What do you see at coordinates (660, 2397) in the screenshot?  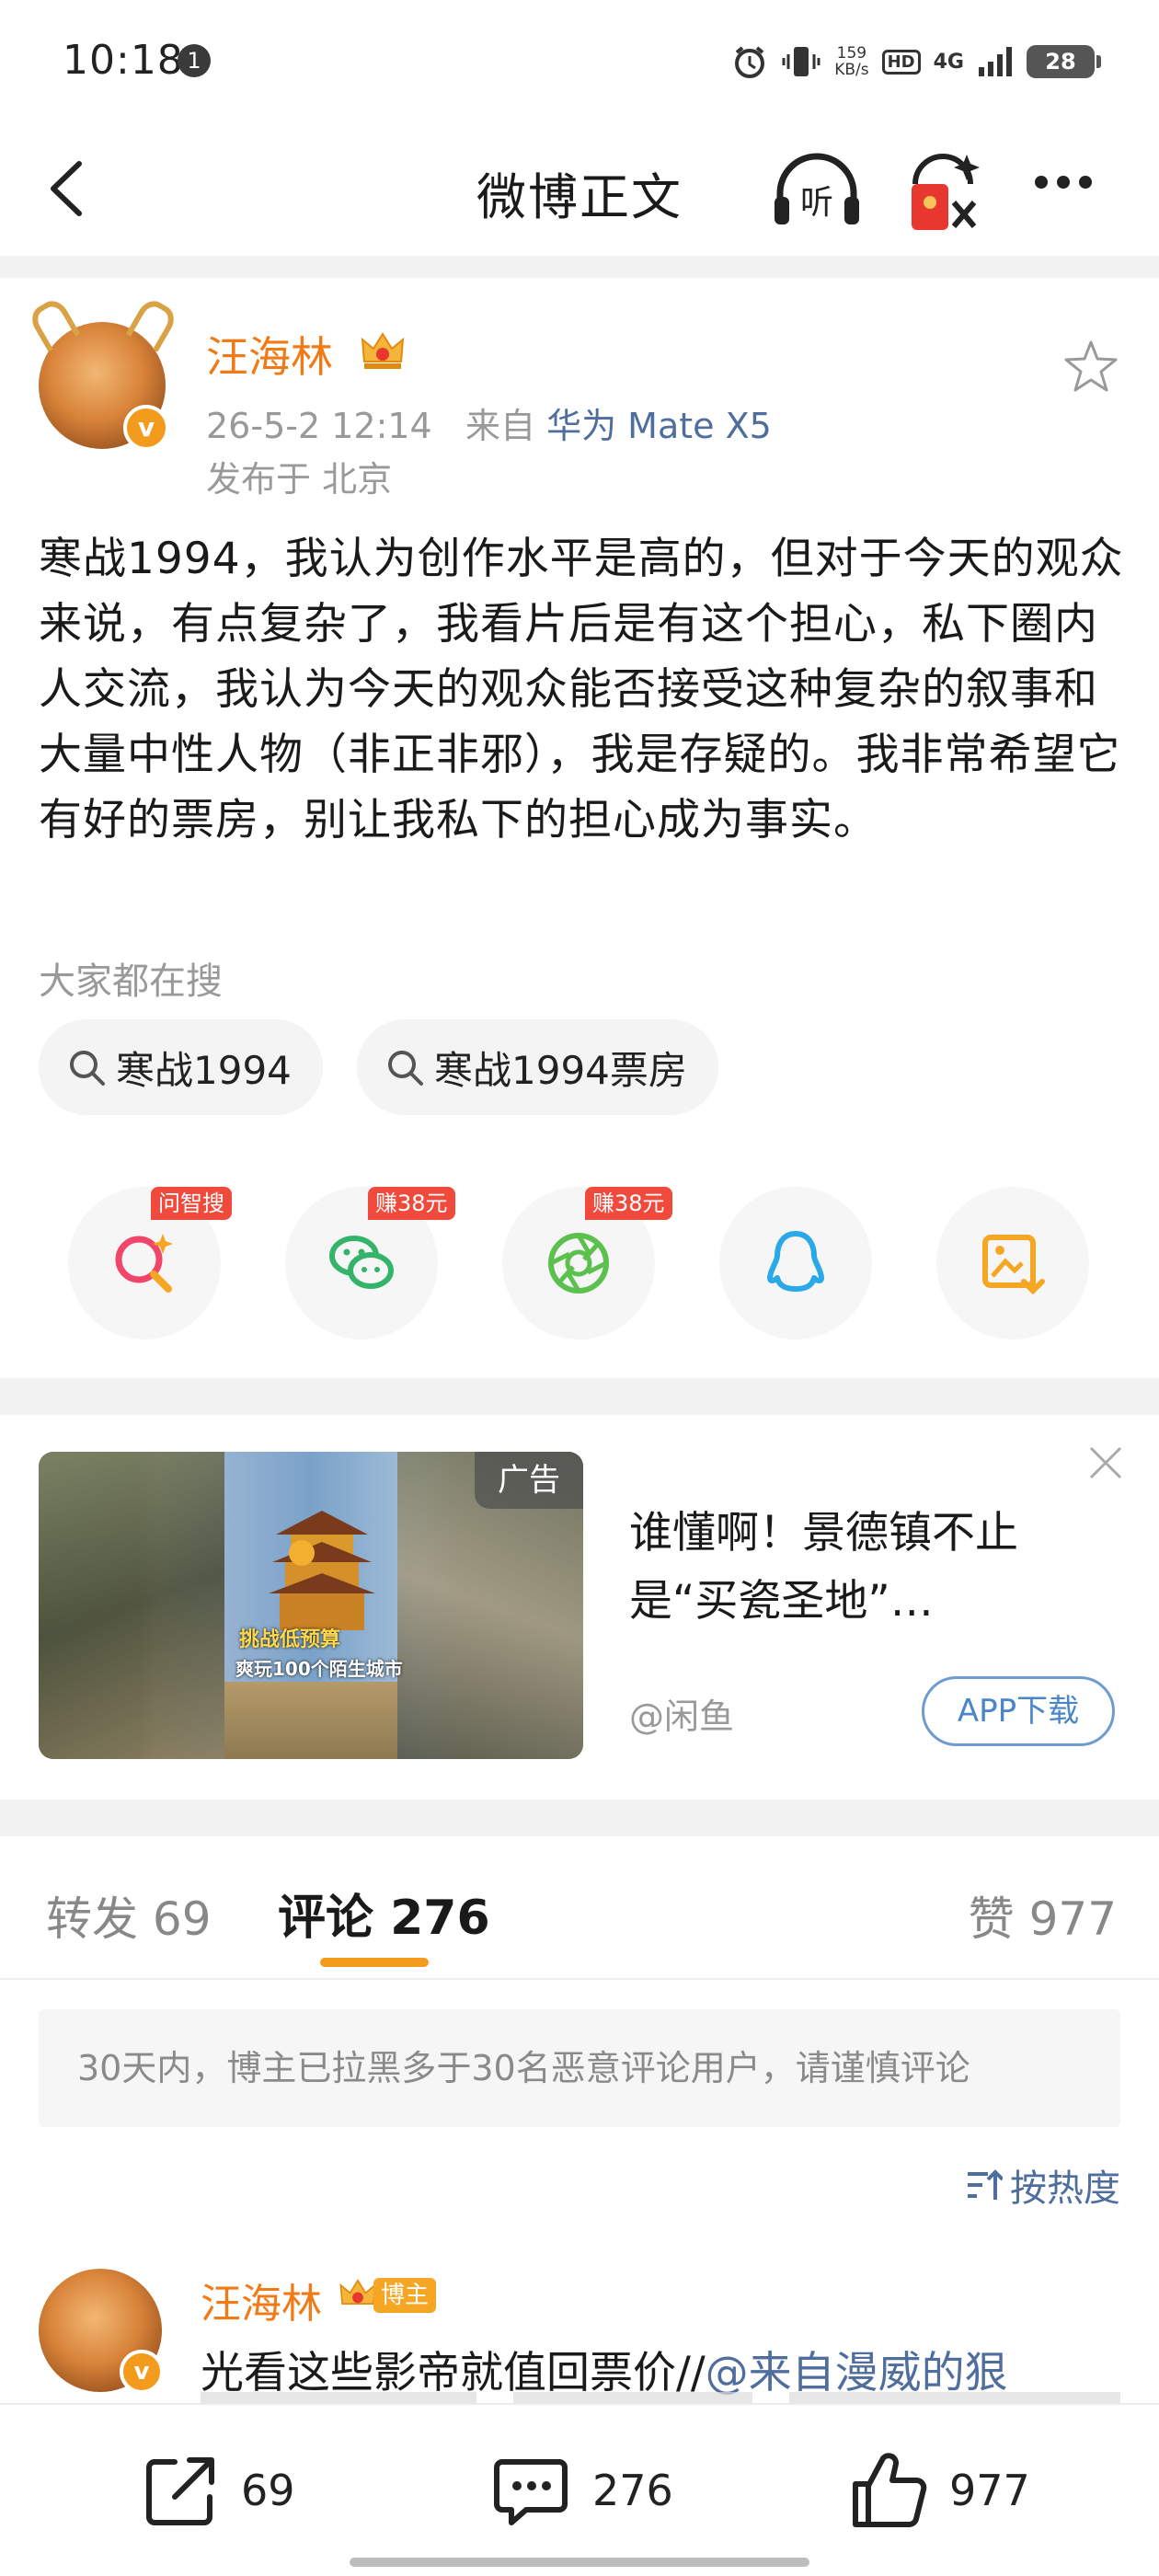 I see `comment-overflow-text` at bounding box center [660, 2397].